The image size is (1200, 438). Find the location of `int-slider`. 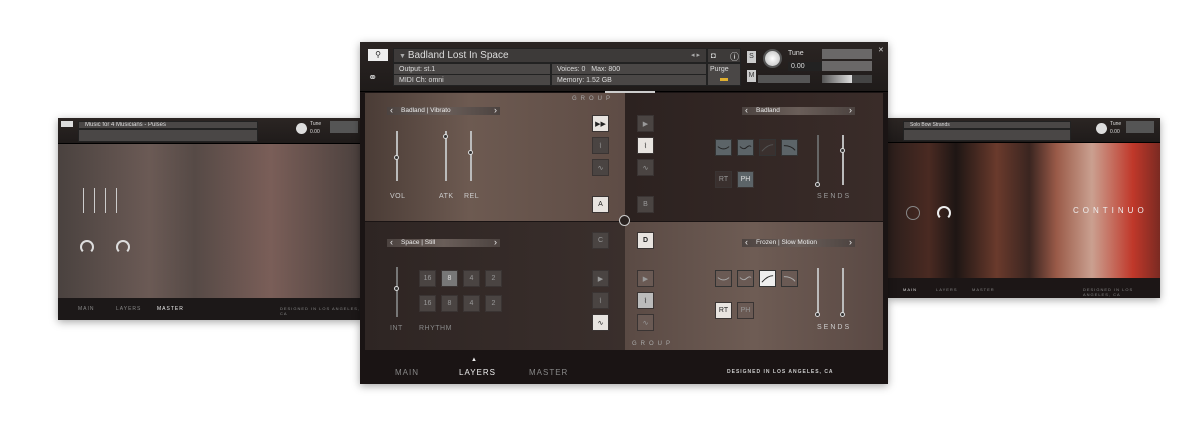

int-slider is located at coordinates (396, 292).